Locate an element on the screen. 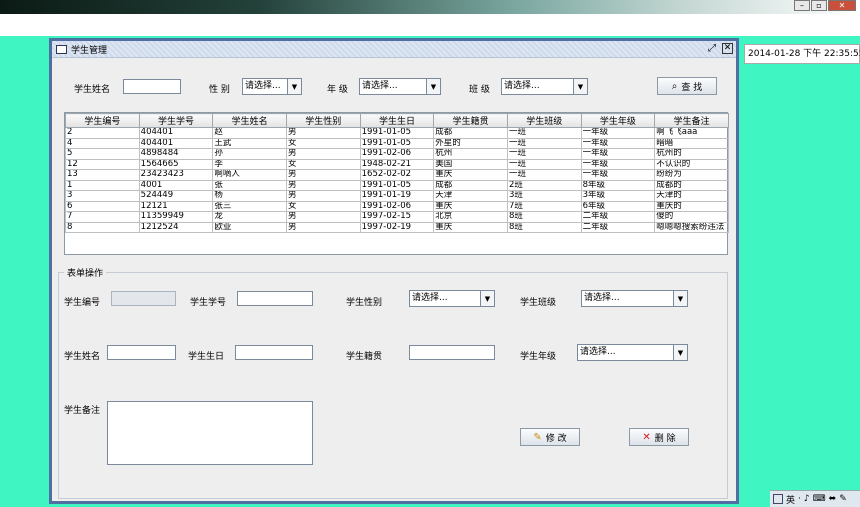 The width and height of the screenshot is (860, 507). table-cell: 天津的 is located at coordinates (691, 196).